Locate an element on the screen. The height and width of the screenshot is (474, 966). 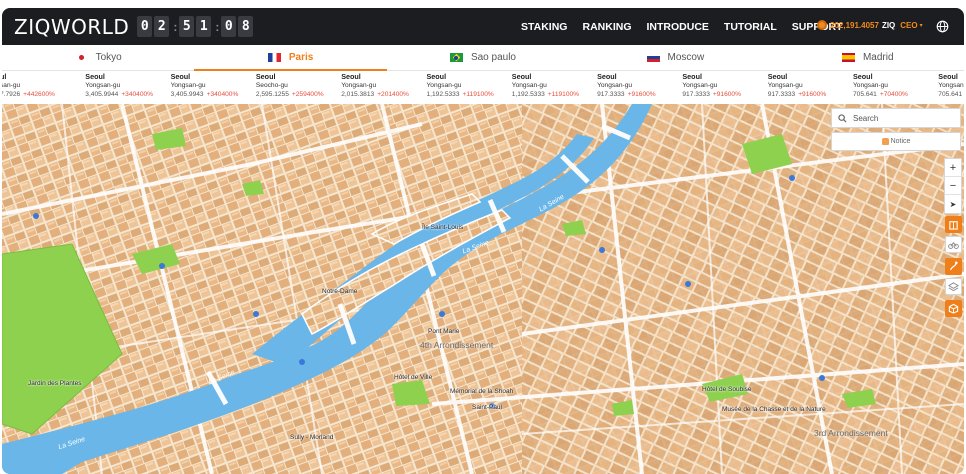
map-label-jardin: Jardin des Plantes is located at coordinates (55, 383).